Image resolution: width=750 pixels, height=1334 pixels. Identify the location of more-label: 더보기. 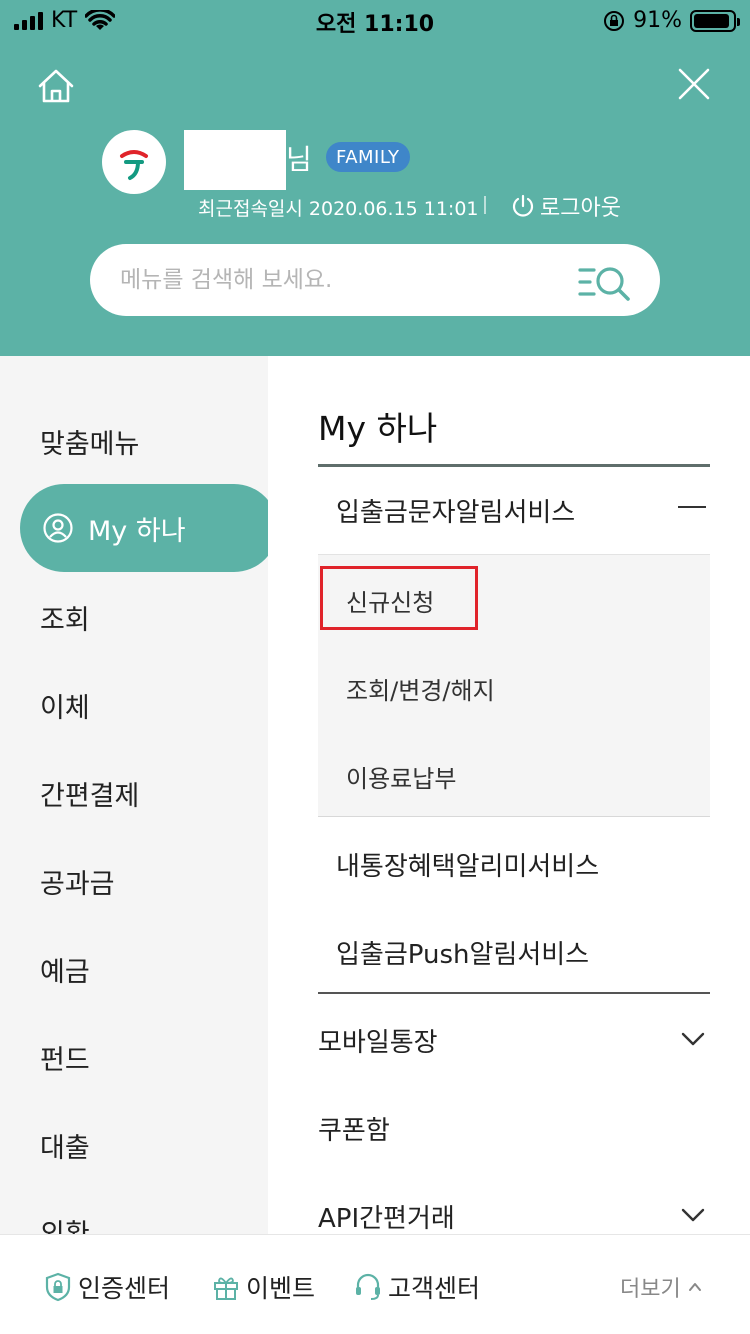
(650, 1289).